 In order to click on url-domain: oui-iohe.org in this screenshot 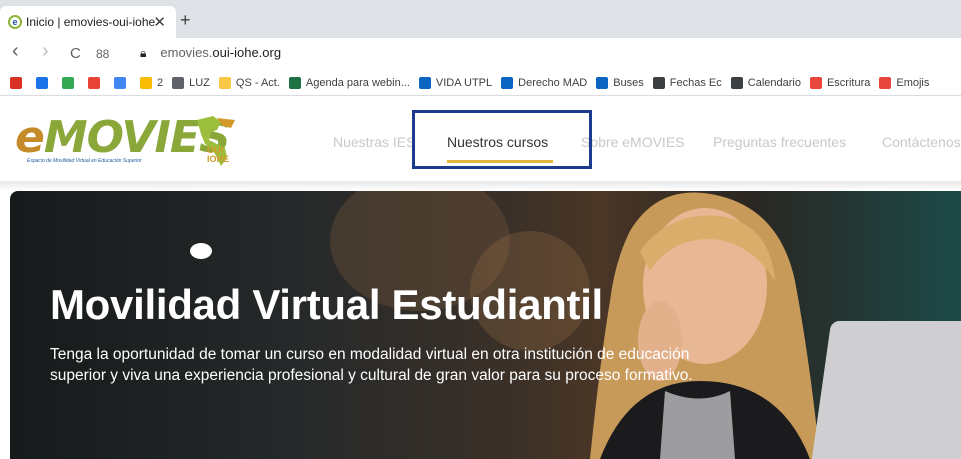, I will do `click(247, 52)`.